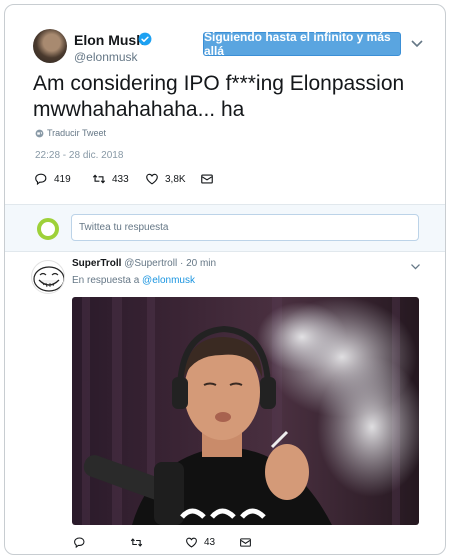  What do you see at coordinates (96, 263) in the screenshot?
I see `reply-author-name: SuperTroll` at bounding box center [96, 263].